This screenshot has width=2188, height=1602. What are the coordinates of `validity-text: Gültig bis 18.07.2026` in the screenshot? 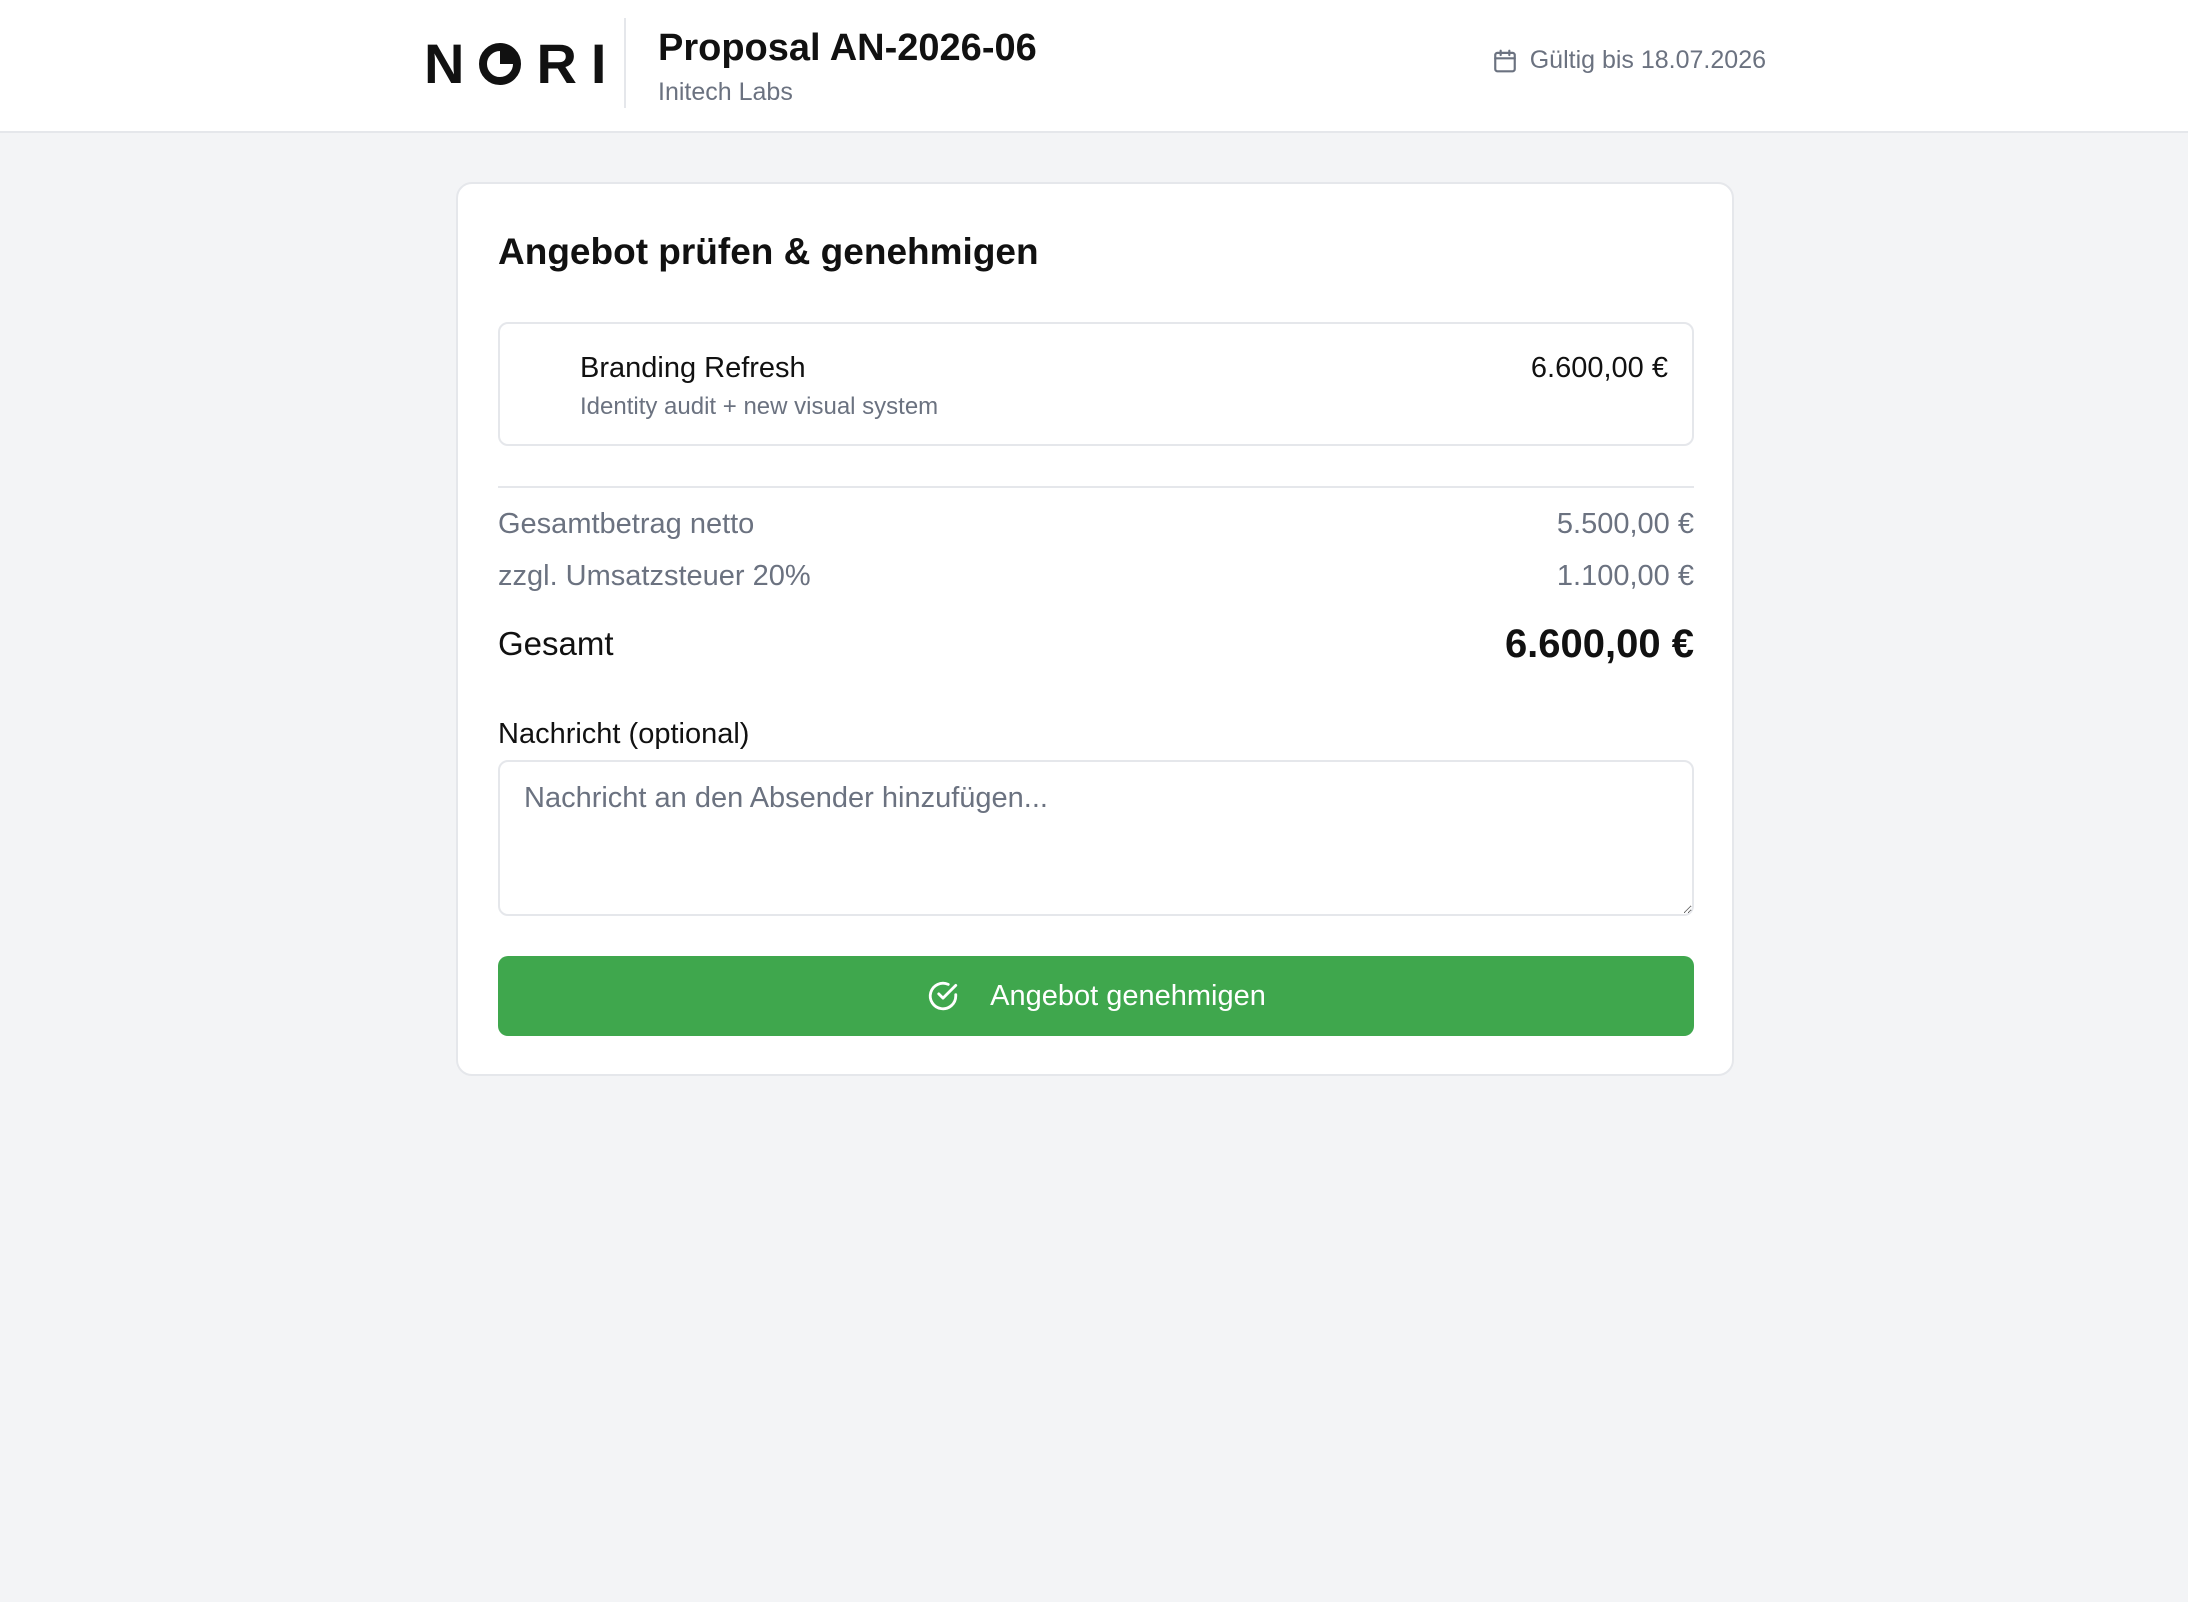 It's located at (1647, 60).